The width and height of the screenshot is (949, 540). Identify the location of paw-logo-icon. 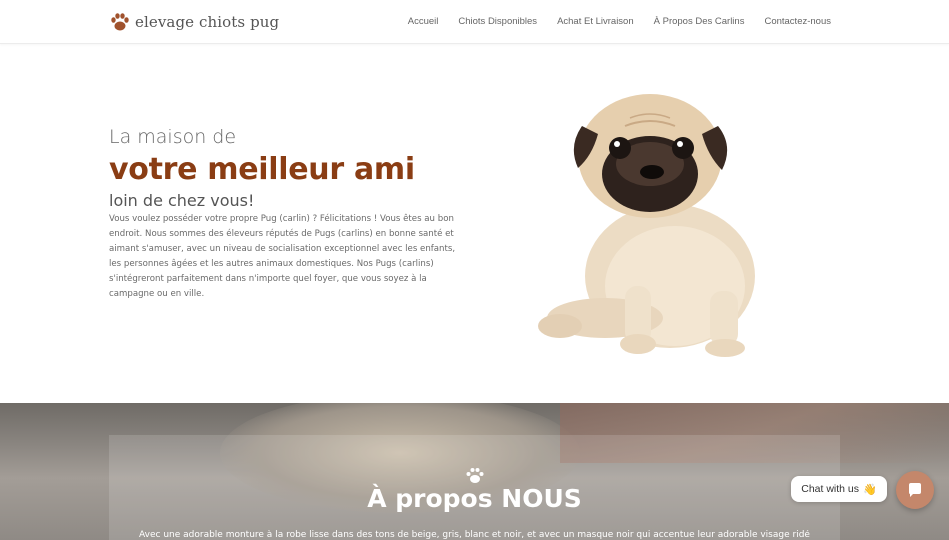
(120, 22).